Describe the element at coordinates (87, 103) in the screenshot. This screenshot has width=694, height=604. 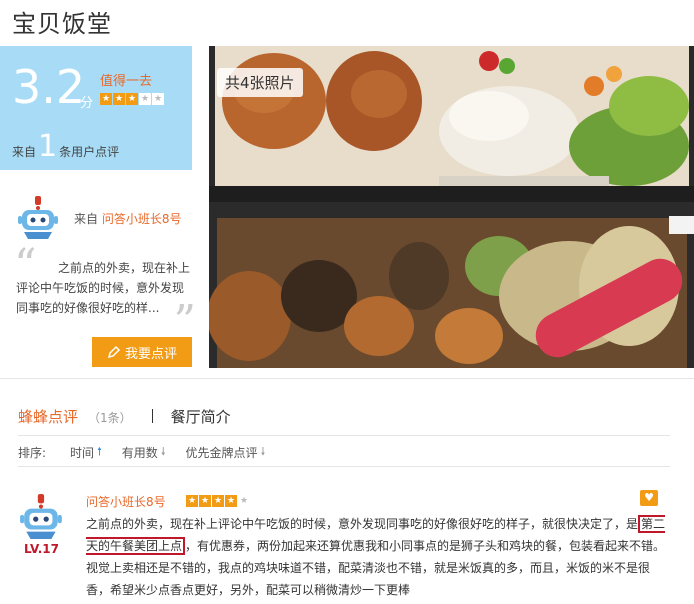
I see `score-unit: 分` at that location.